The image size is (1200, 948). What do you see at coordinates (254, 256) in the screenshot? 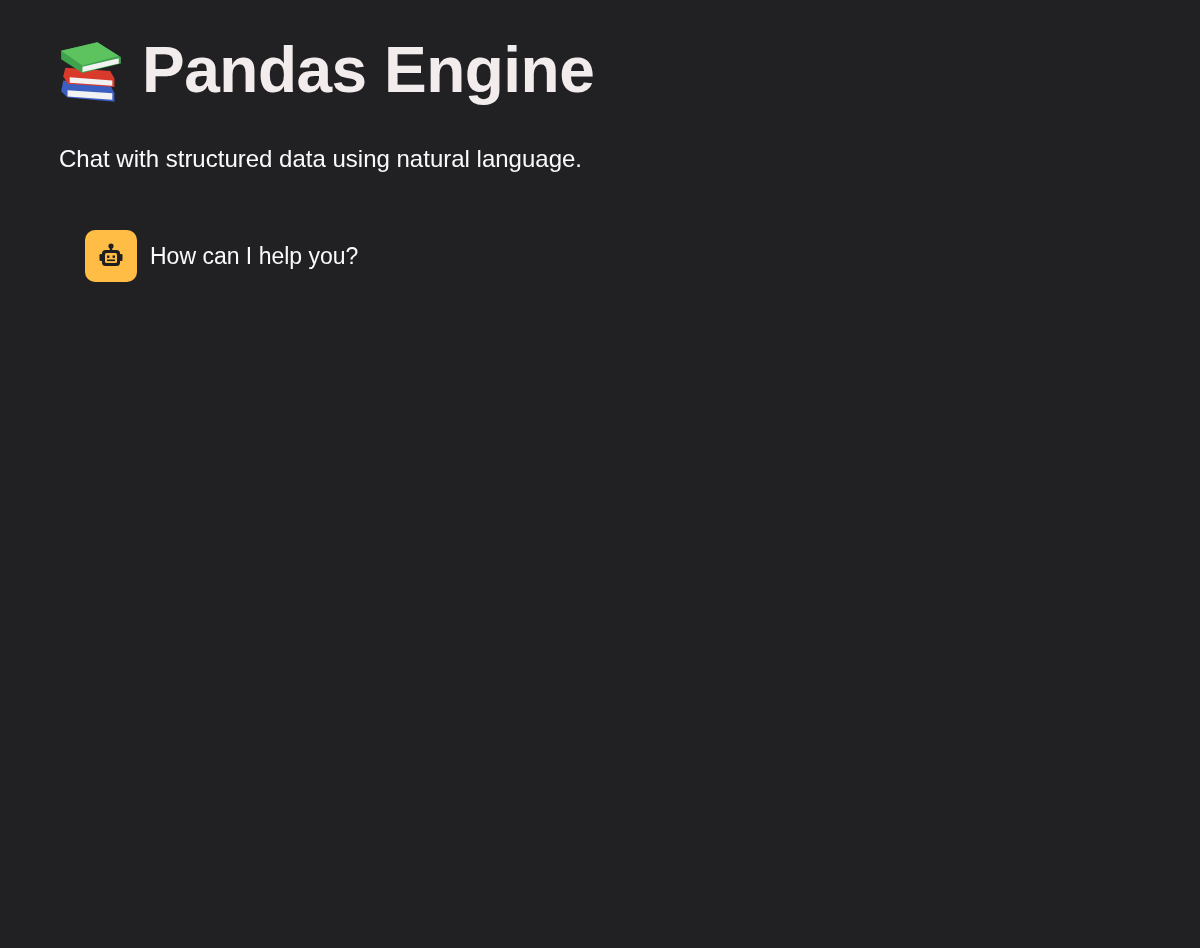
I see `chat-message: How can I help you?` at bounding box center [254, 256].